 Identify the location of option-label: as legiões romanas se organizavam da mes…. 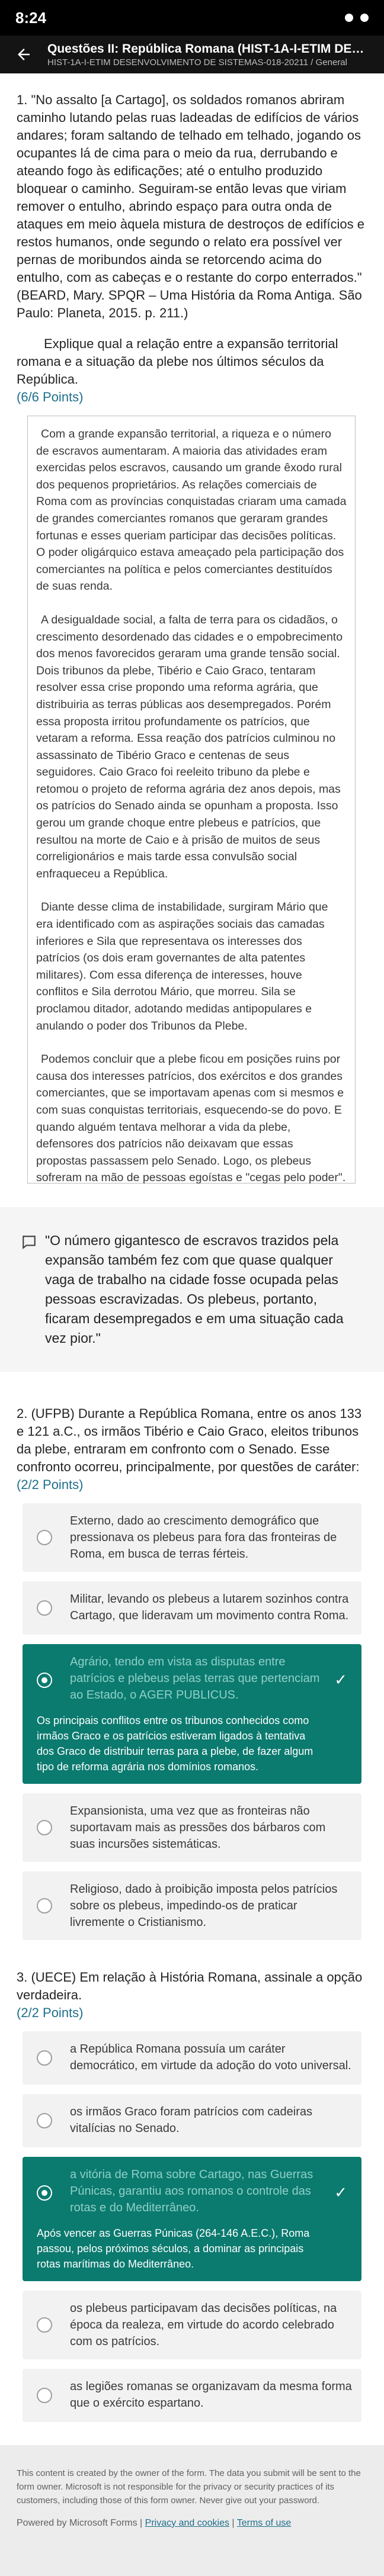
(211, 2395).